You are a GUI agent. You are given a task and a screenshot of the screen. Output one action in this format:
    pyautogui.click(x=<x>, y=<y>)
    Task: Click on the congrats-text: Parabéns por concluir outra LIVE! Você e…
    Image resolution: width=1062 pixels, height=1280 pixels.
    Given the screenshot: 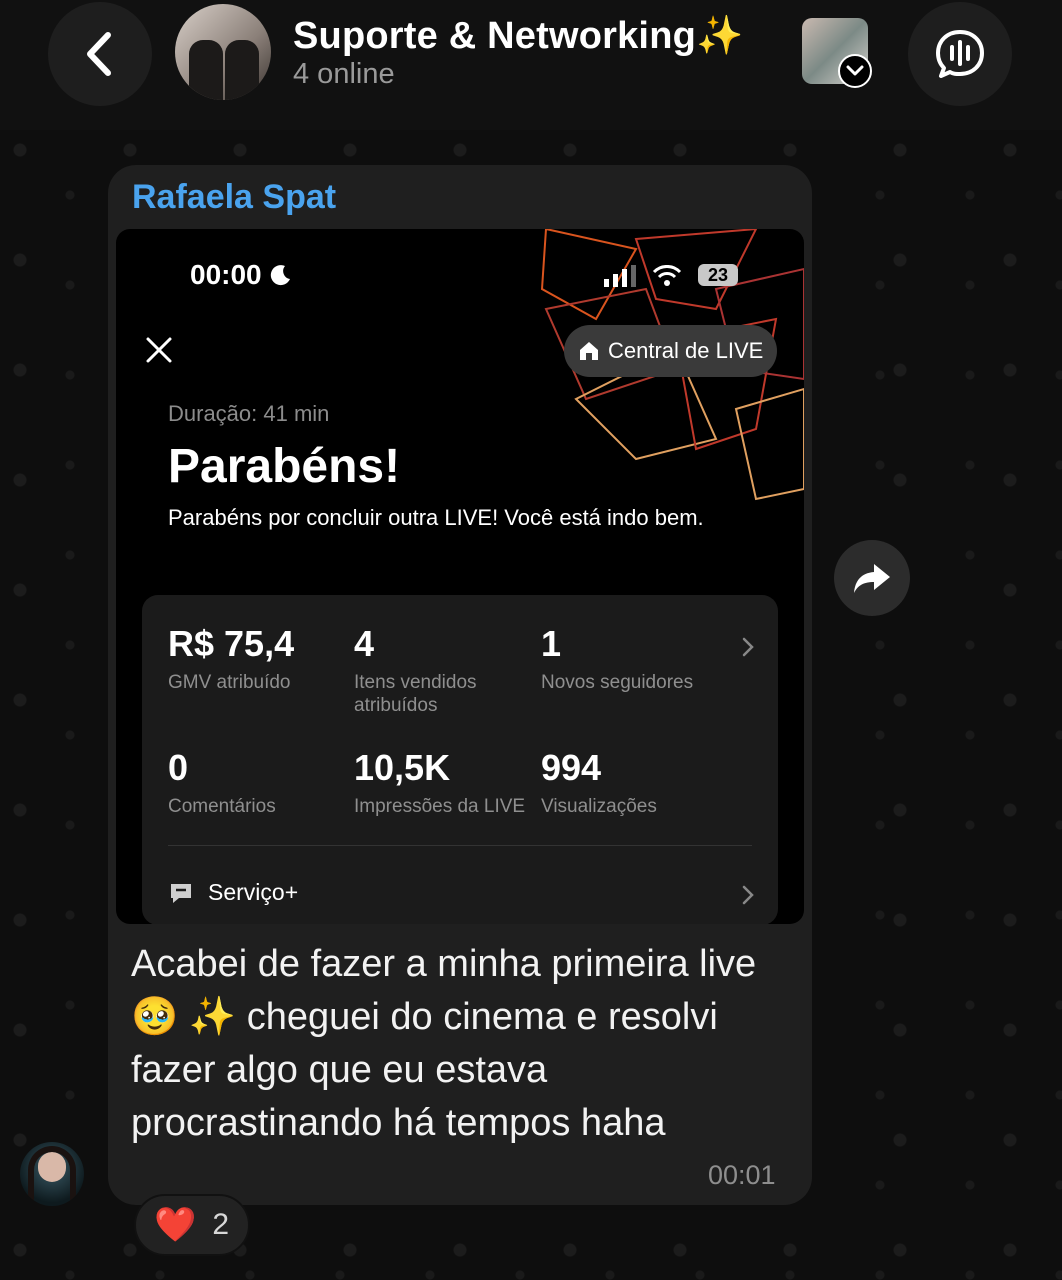 What is the action you would take?
    pyautogui.click(x=436, y=517)
    